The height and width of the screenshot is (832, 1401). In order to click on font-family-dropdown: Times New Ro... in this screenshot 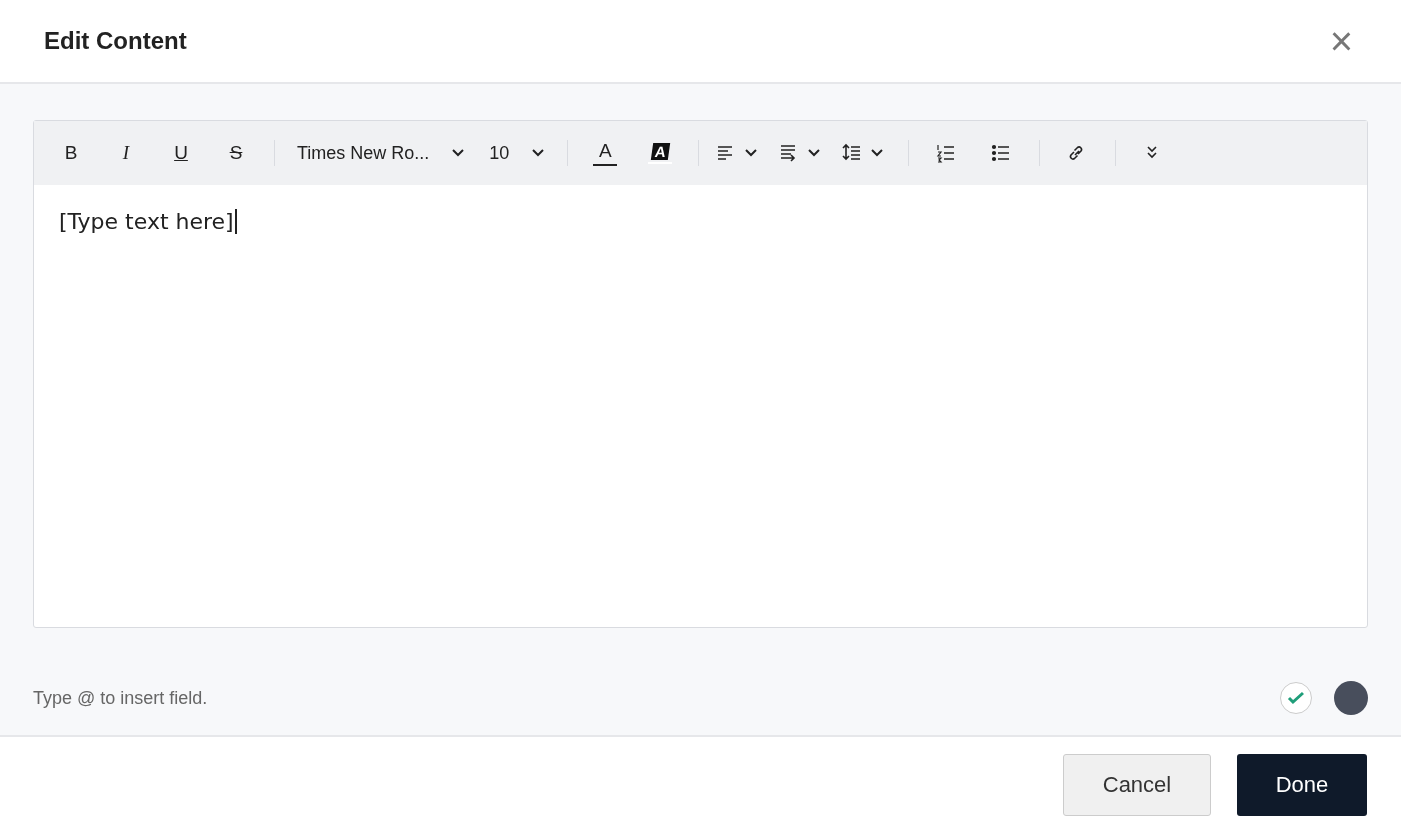, I will do `click(381, 153)`.